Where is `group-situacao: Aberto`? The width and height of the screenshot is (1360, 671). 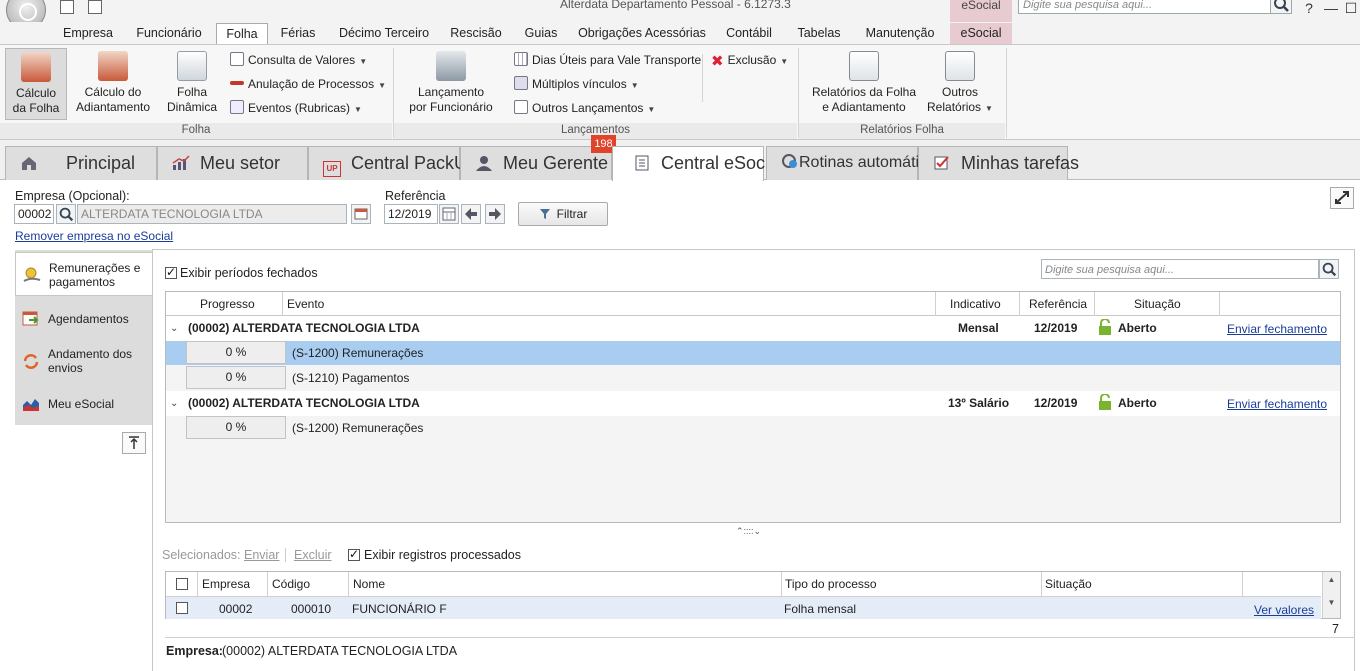
group-situacao: Aberto is located at coordinates (1127, 328).